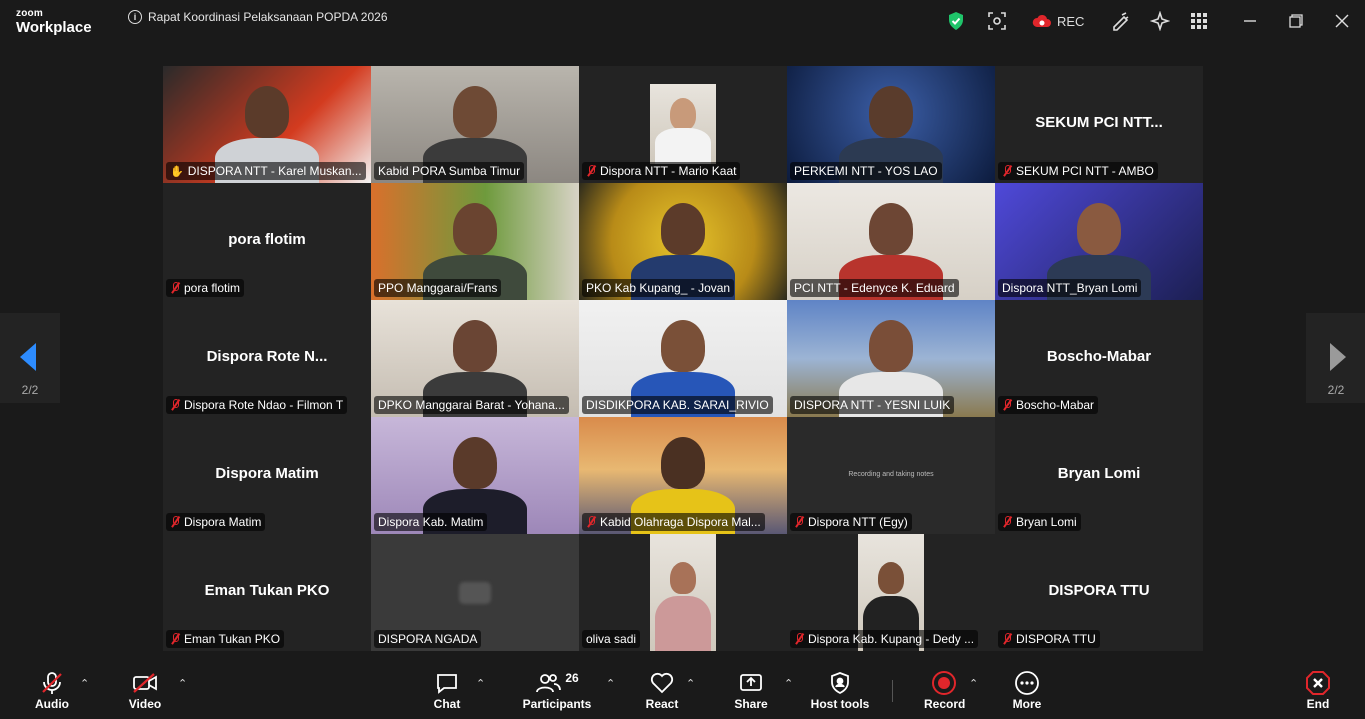 The height and width of the screenshot is (719, 1365). I want to click on participant-display-name: pora flotim, so click(267, 239).